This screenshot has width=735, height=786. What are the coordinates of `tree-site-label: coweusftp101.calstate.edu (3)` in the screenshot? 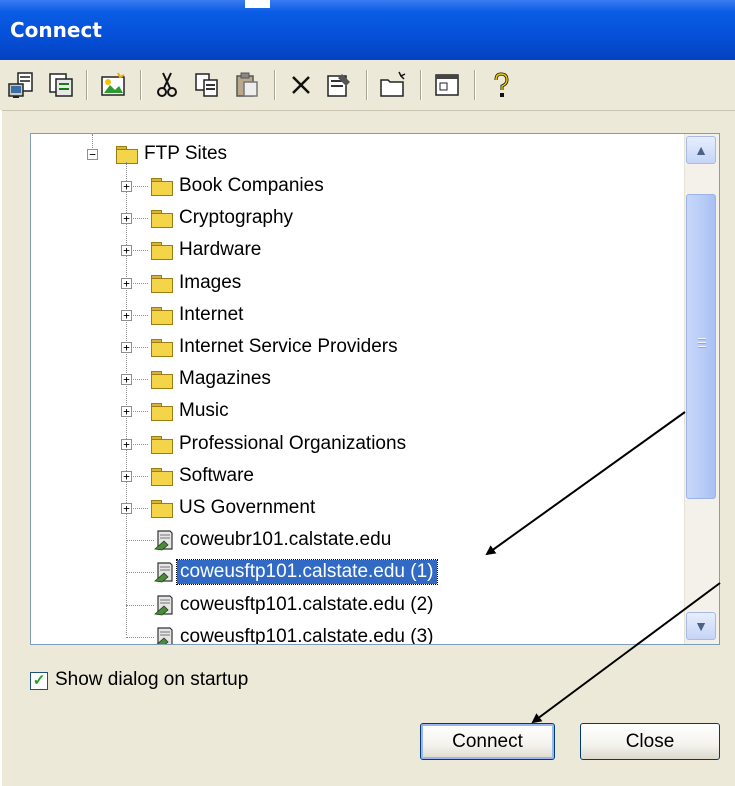 It's located at (307, 634).